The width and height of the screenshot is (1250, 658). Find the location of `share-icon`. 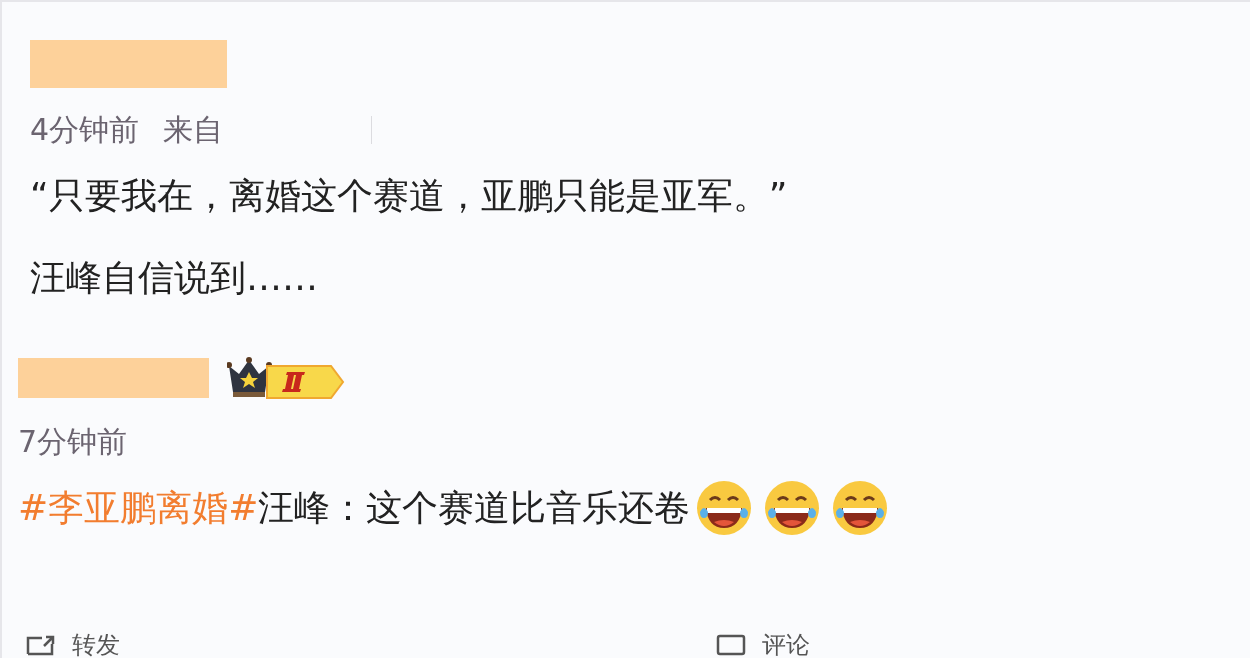

share-icon is located at coordinates (41, 645).